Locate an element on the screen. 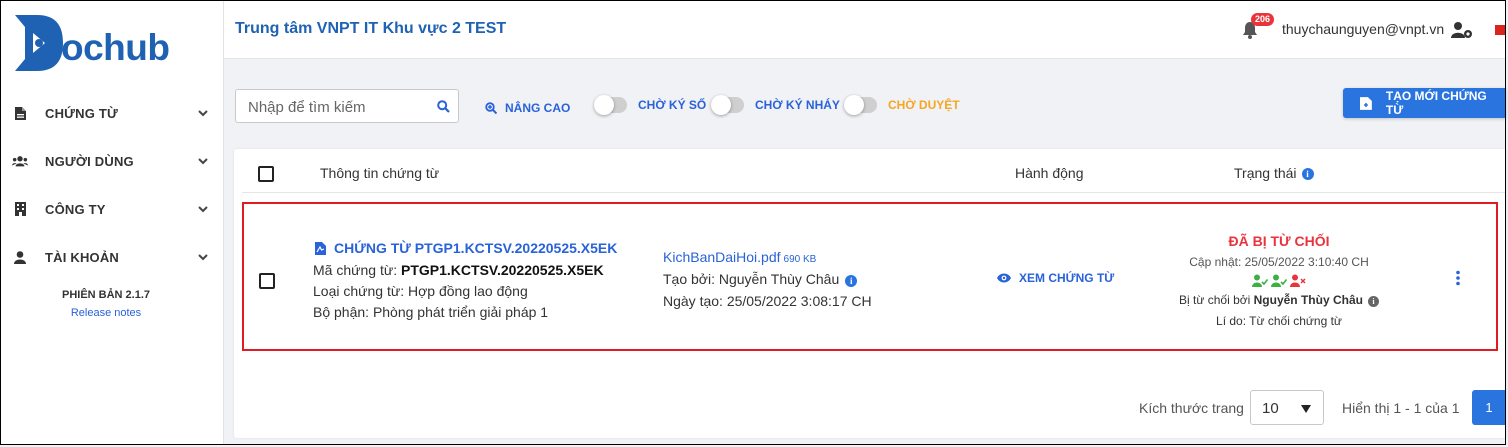  sidebar-item-company: CÔNG TY is located at coordinates (112, 209).